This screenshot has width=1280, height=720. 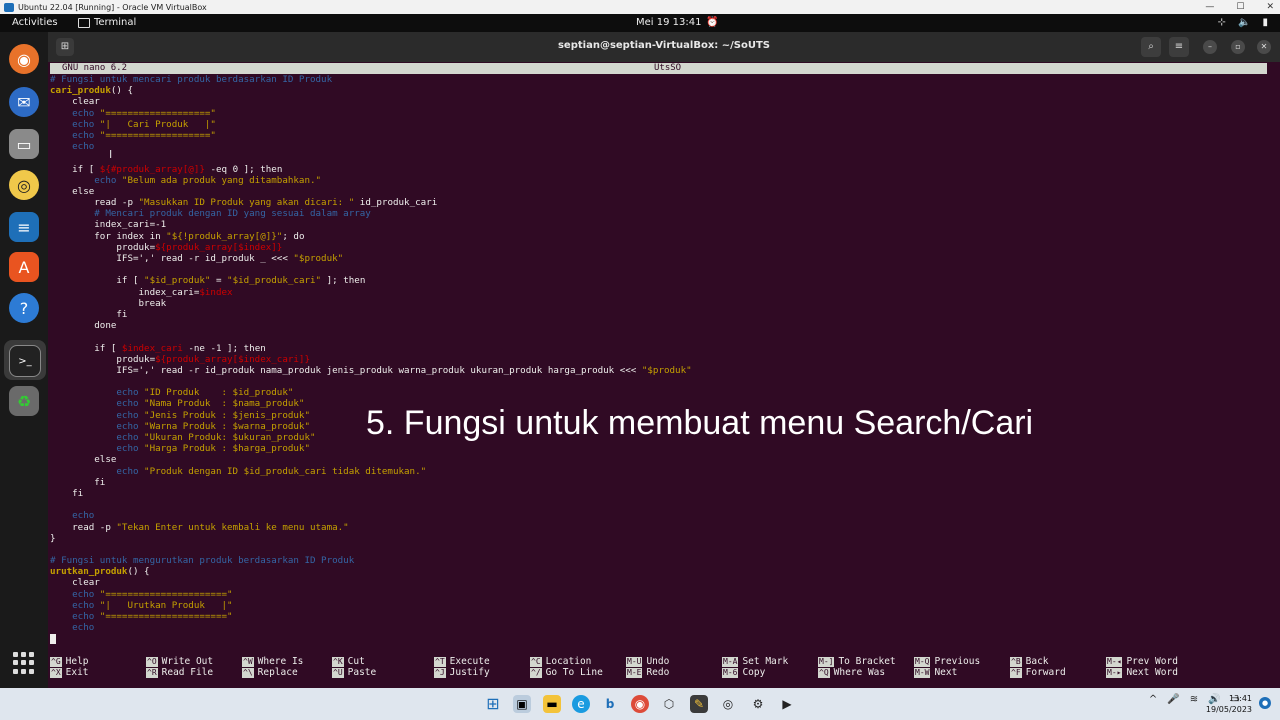 I want to click on virtualbox-taskbar-icon: ⬡, so click(x=669, y=704).